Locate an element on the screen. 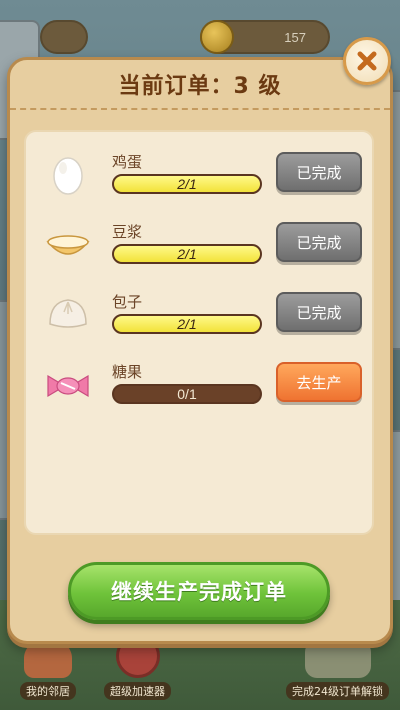  order-item-row: 豆浆 2/1 已完成 is located at coordinates (199, 248).